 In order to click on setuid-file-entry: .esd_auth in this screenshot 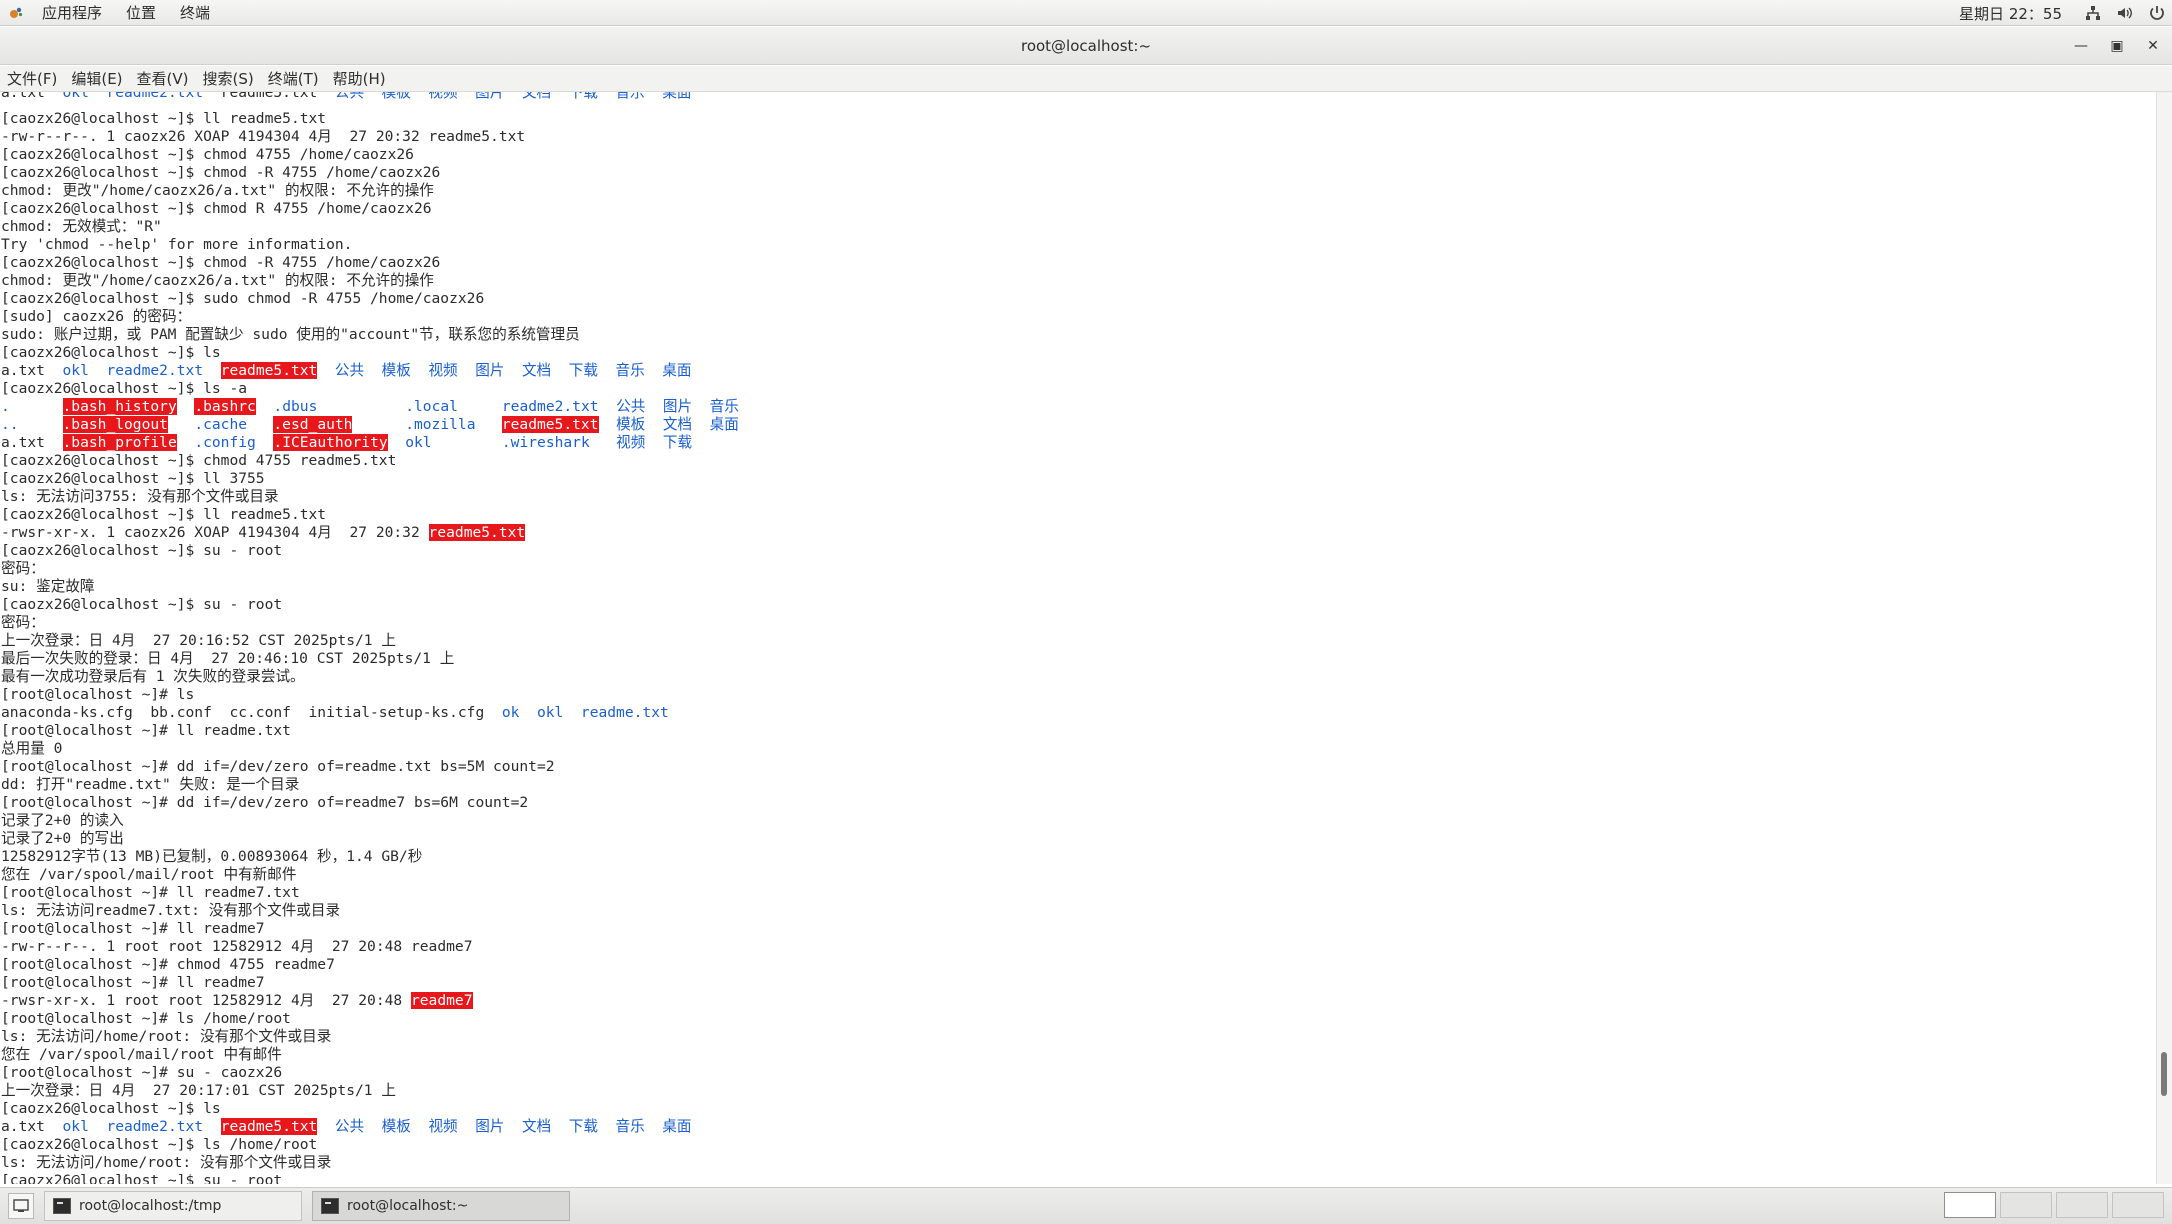, I will do `click(313, 424)`.